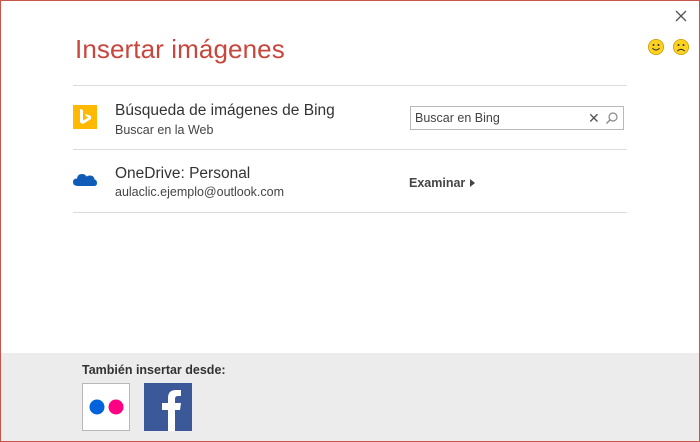  I want to click on facebook-icon, so click(171, 410).